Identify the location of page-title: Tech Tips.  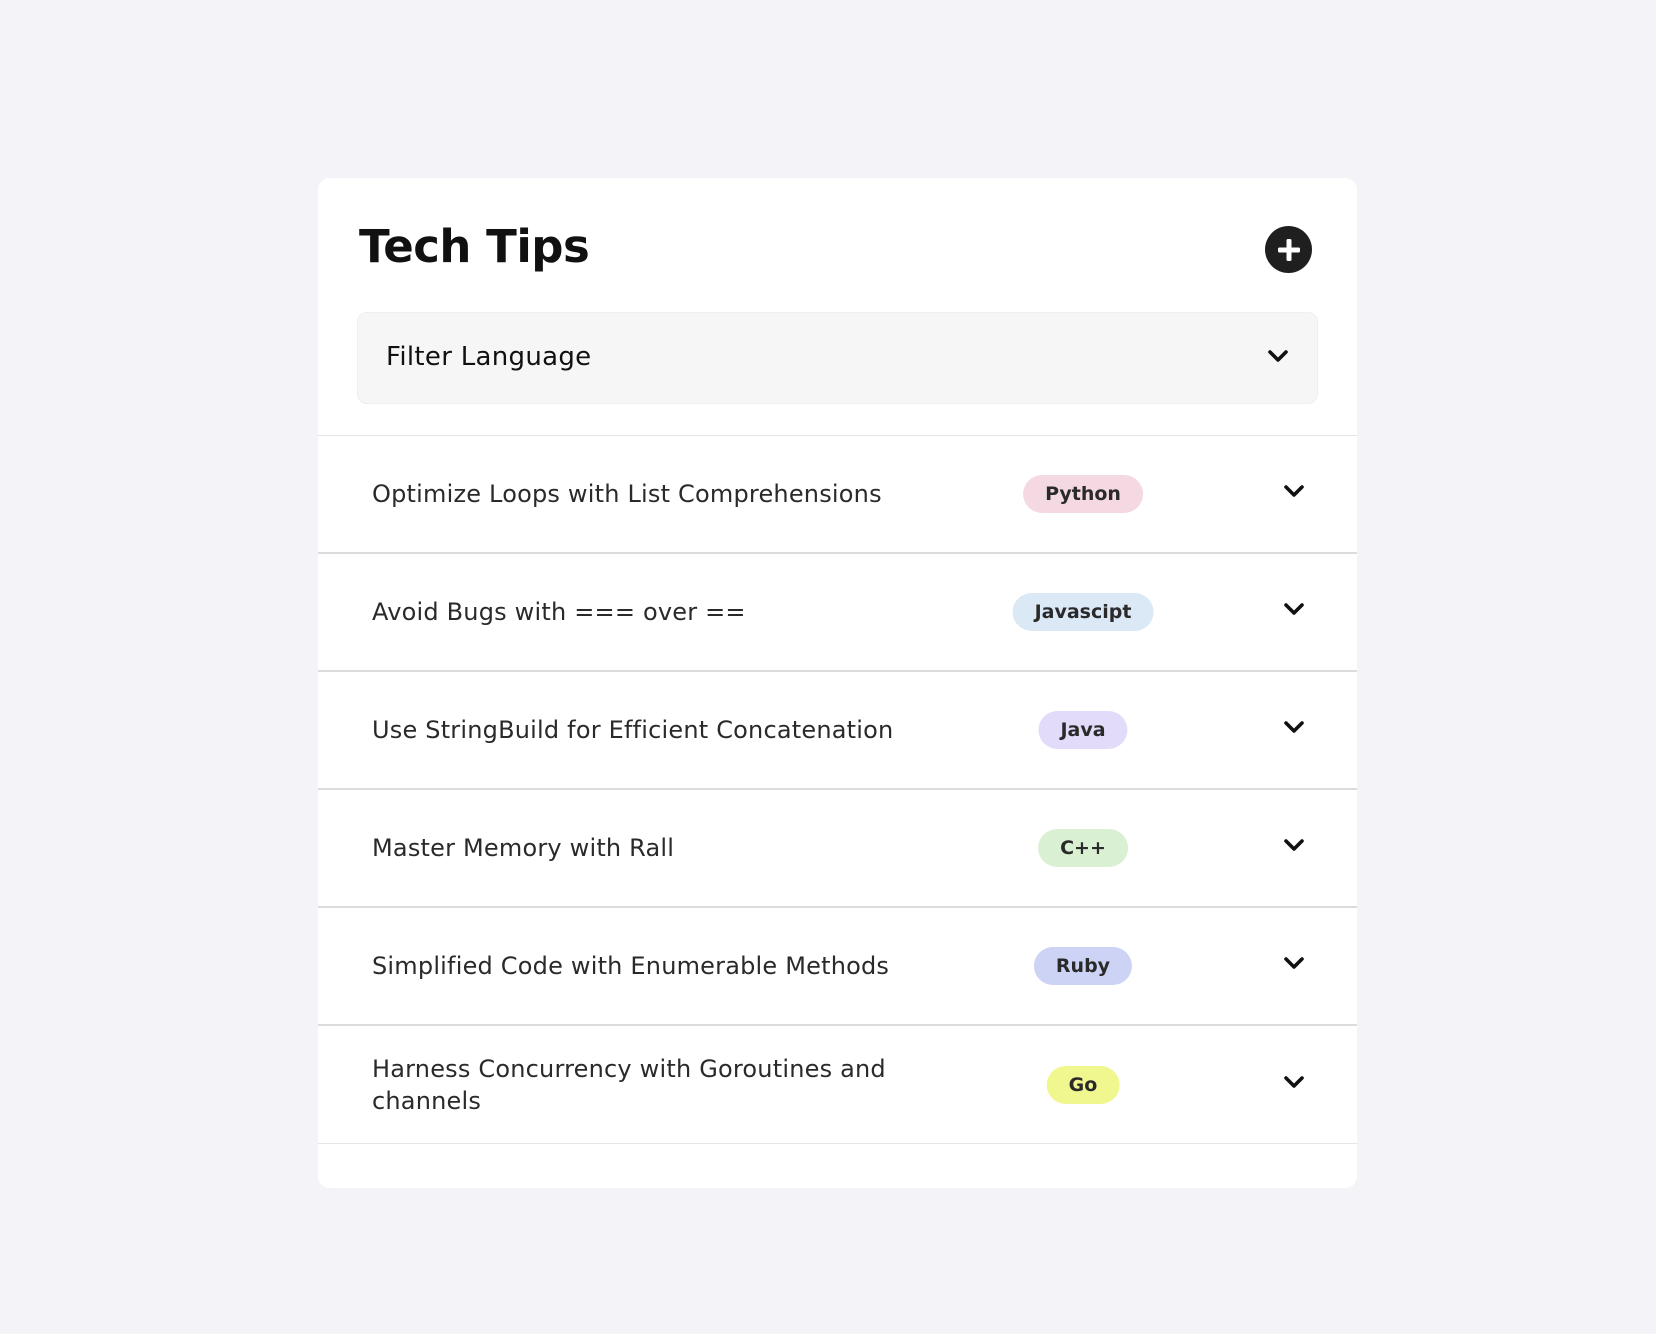
(474, 246).